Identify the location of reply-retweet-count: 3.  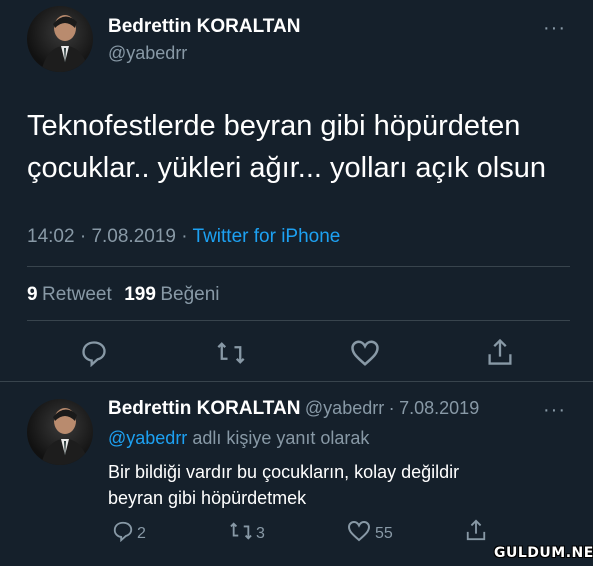
(260, 533).